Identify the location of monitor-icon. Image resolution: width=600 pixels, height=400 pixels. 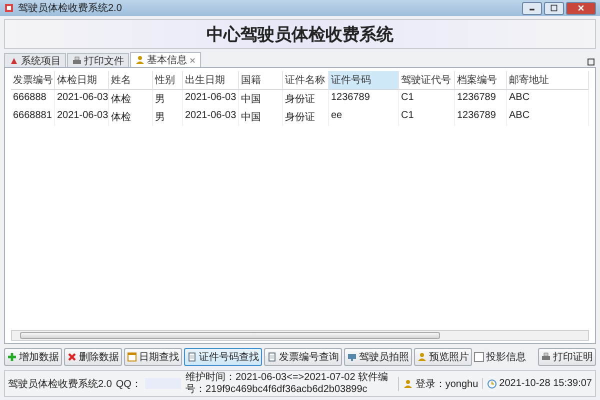
(352, 357).